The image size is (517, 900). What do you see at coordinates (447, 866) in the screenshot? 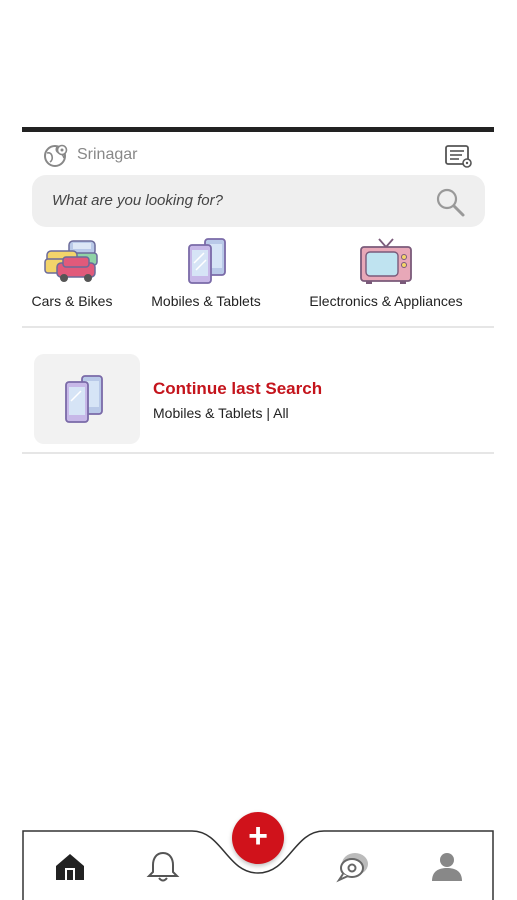
I see `profile-icon` at bounding box center [447, 866].